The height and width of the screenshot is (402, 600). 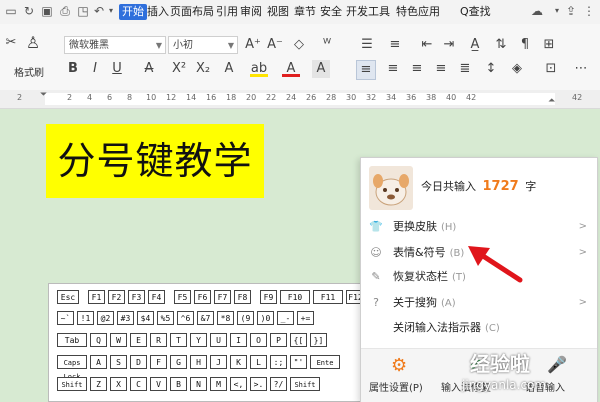 I want to click on save-icon: ▣, so click(x=47, y=11).